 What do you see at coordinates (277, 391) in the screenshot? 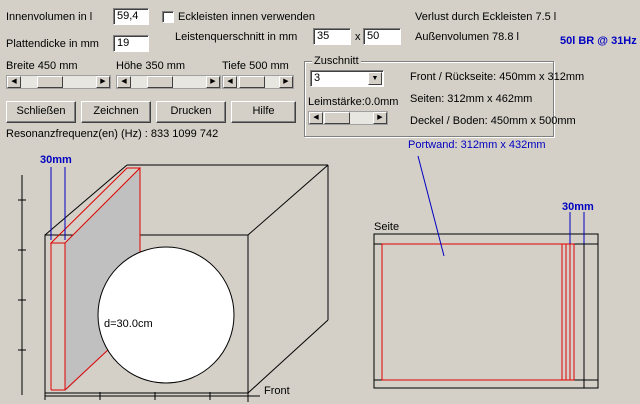
I see `front-label: Front` at bounding box center [277, 391].